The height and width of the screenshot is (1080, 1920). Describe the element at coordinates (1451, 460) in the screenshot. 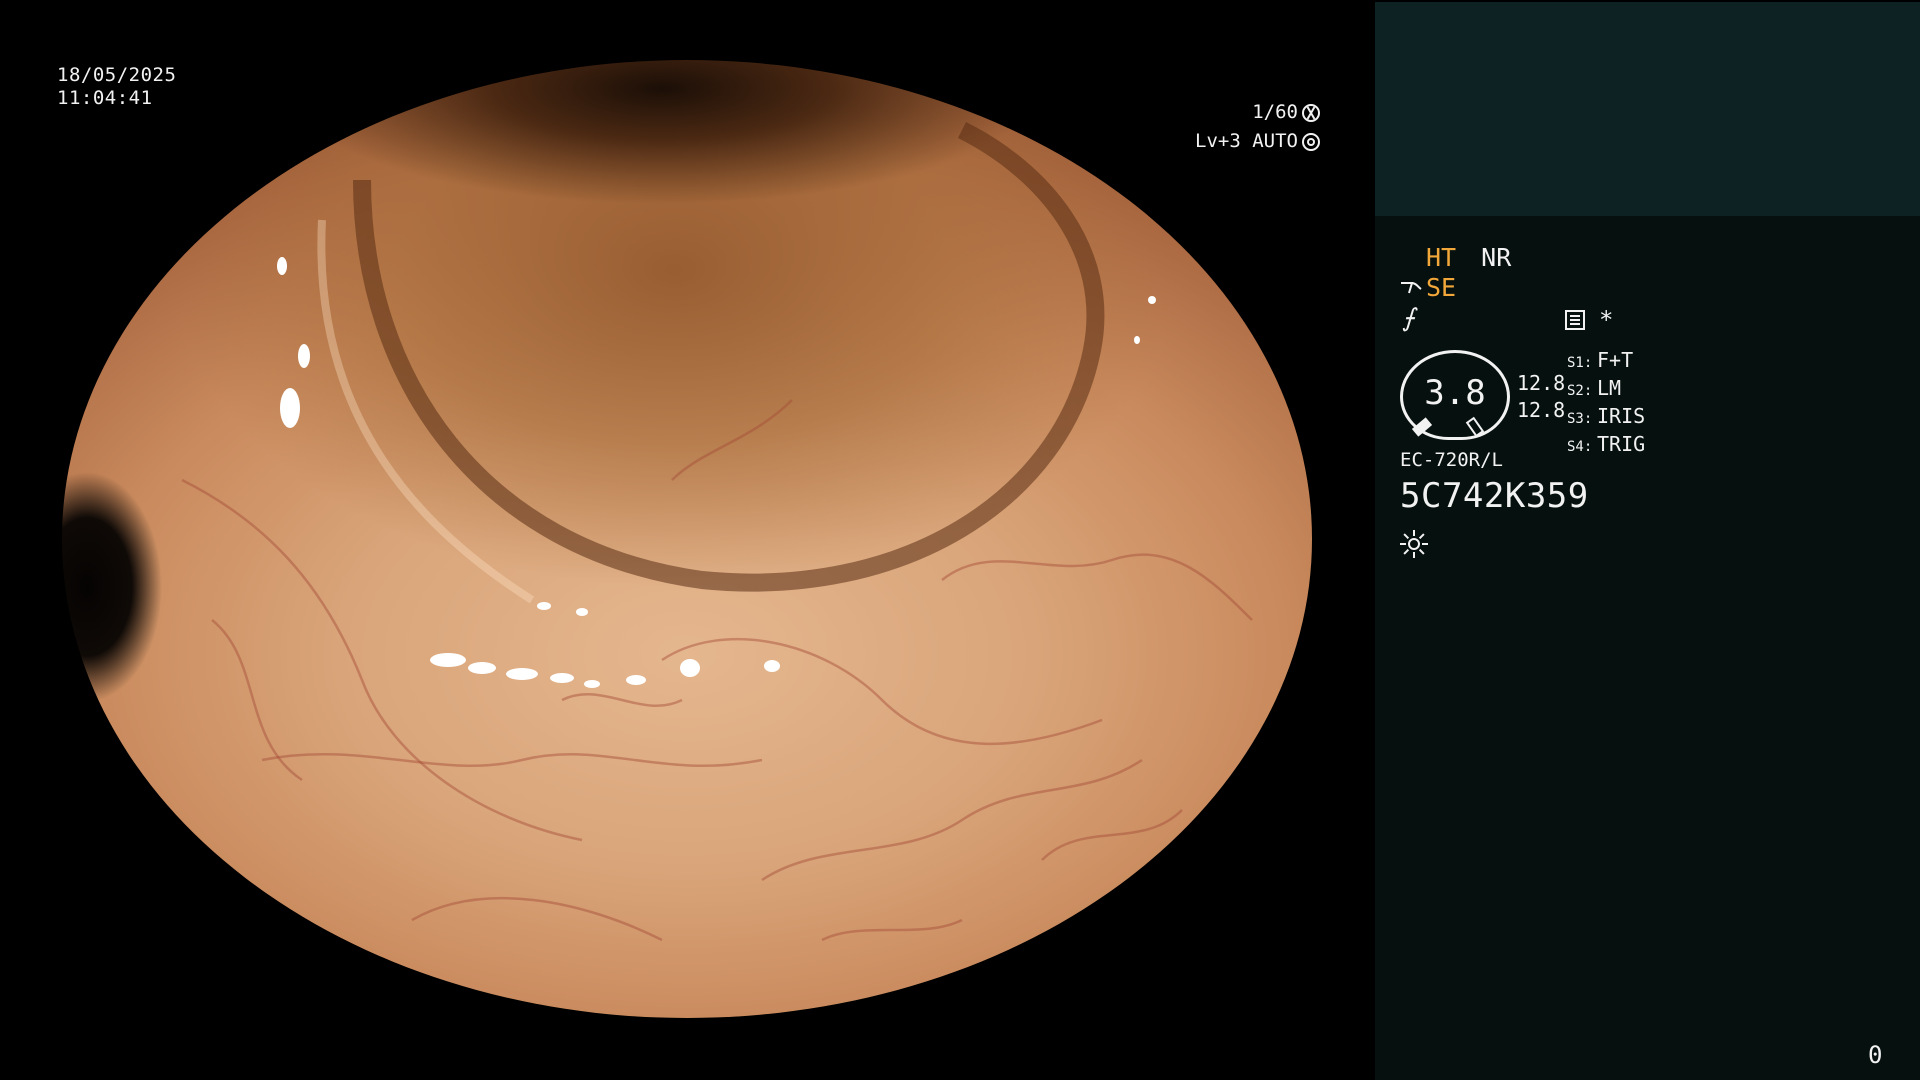

I see `scope-model: EC-720R/L` at that location.